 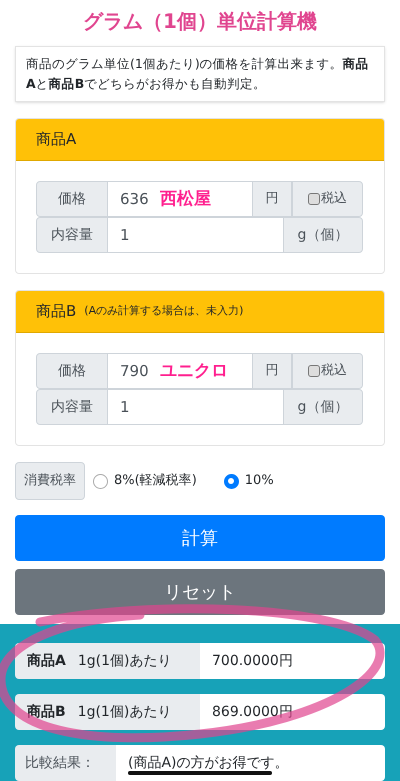 What do you see at coordinates (56, 311) in the screenshot?
I see `card-title: 商品B` at bounding box center [56, 311].